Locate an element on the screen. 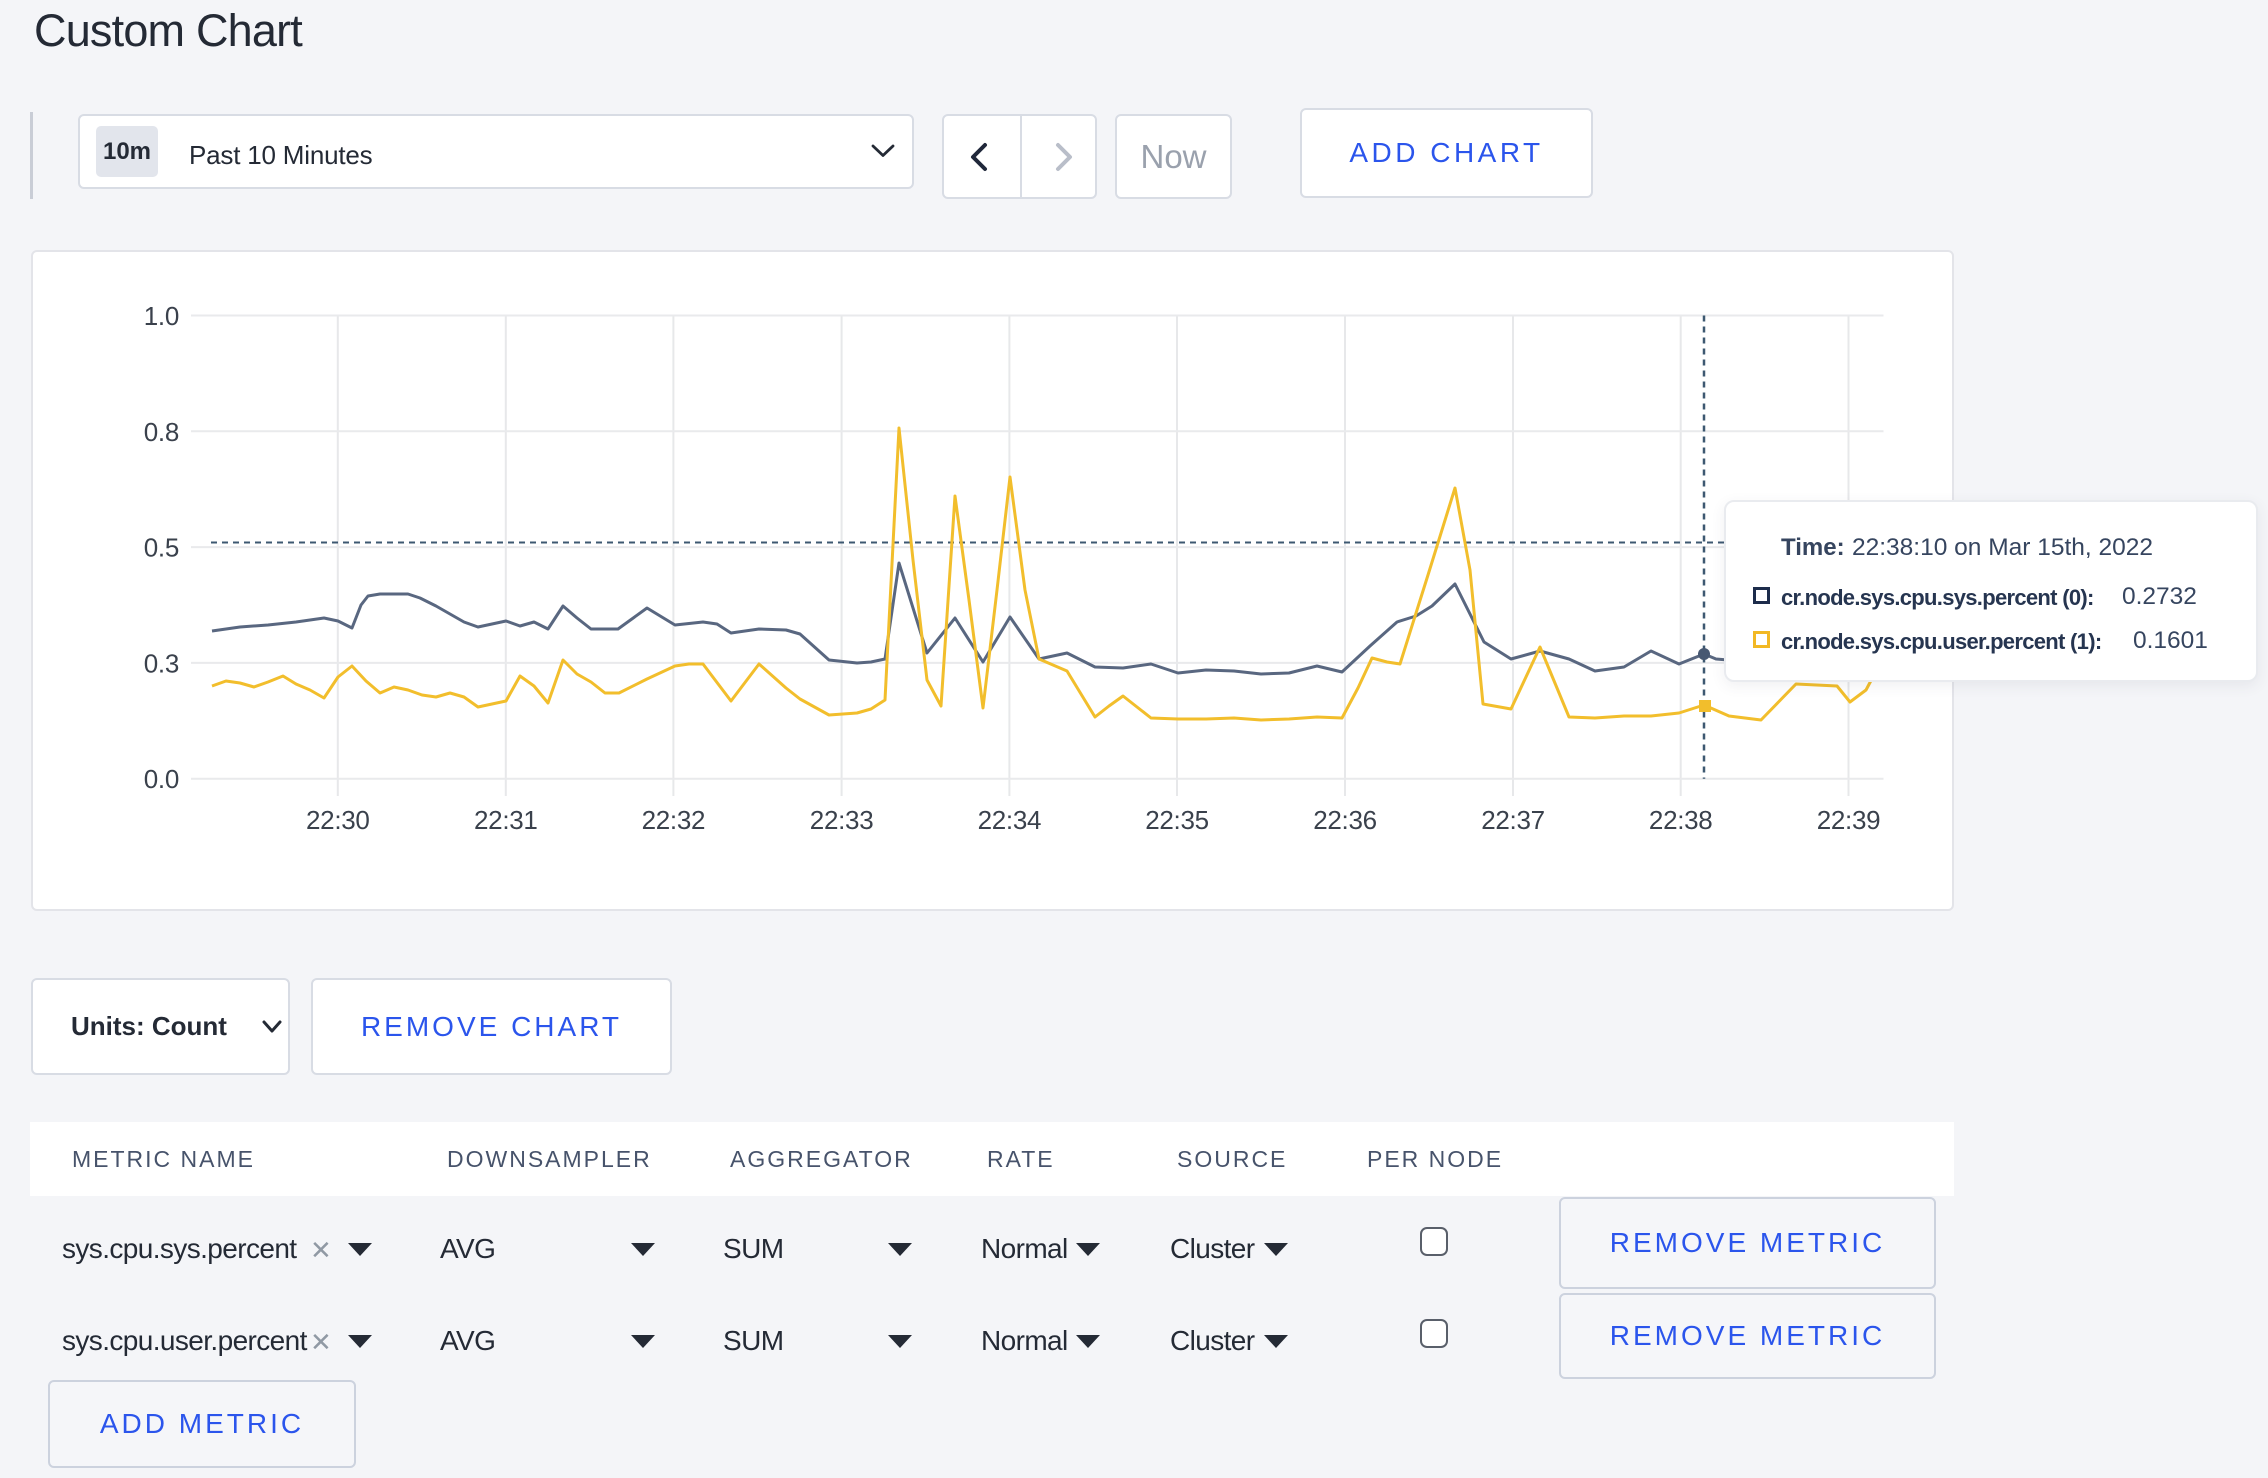 This screenshot has width=2268, height=1478. svg-text: 0.0 is located at coordinates (161, 779).